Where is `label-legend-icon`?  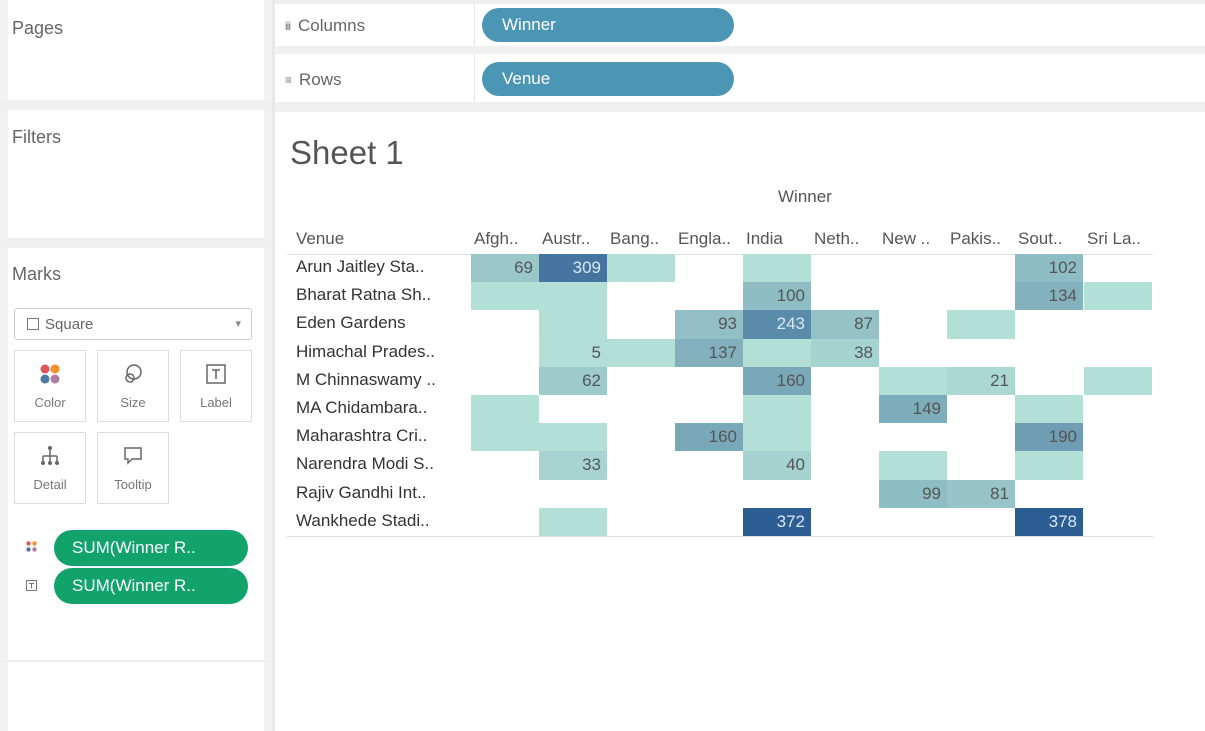
label-legend-icon is located at coordinates (31, 587).